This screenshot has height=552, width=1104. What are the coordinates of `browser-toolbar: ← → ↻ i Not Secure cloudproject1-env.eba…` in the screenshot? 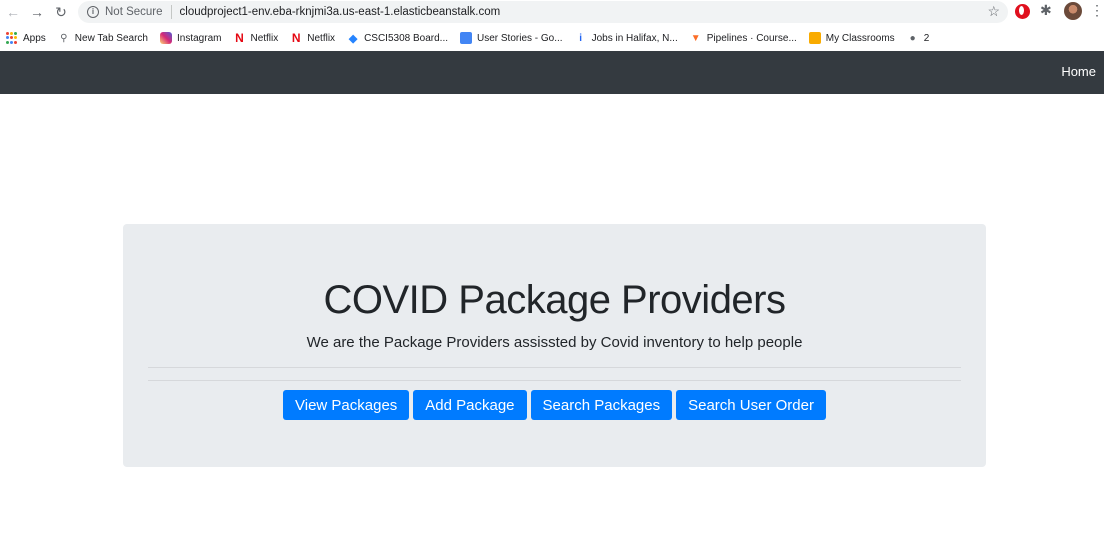 It's located at (552, 13).